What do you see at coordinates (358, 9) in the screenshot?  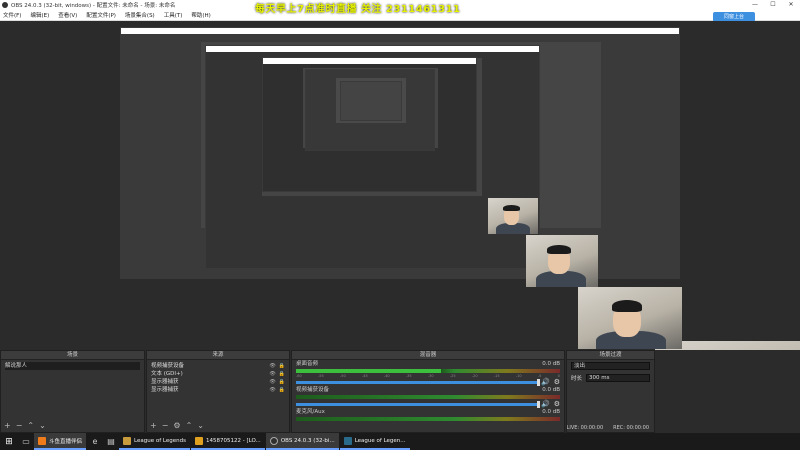 I see `stream-overlay-text: 每天早上7点准时直播 关注 2311461311` at bounding box center [358, 9].